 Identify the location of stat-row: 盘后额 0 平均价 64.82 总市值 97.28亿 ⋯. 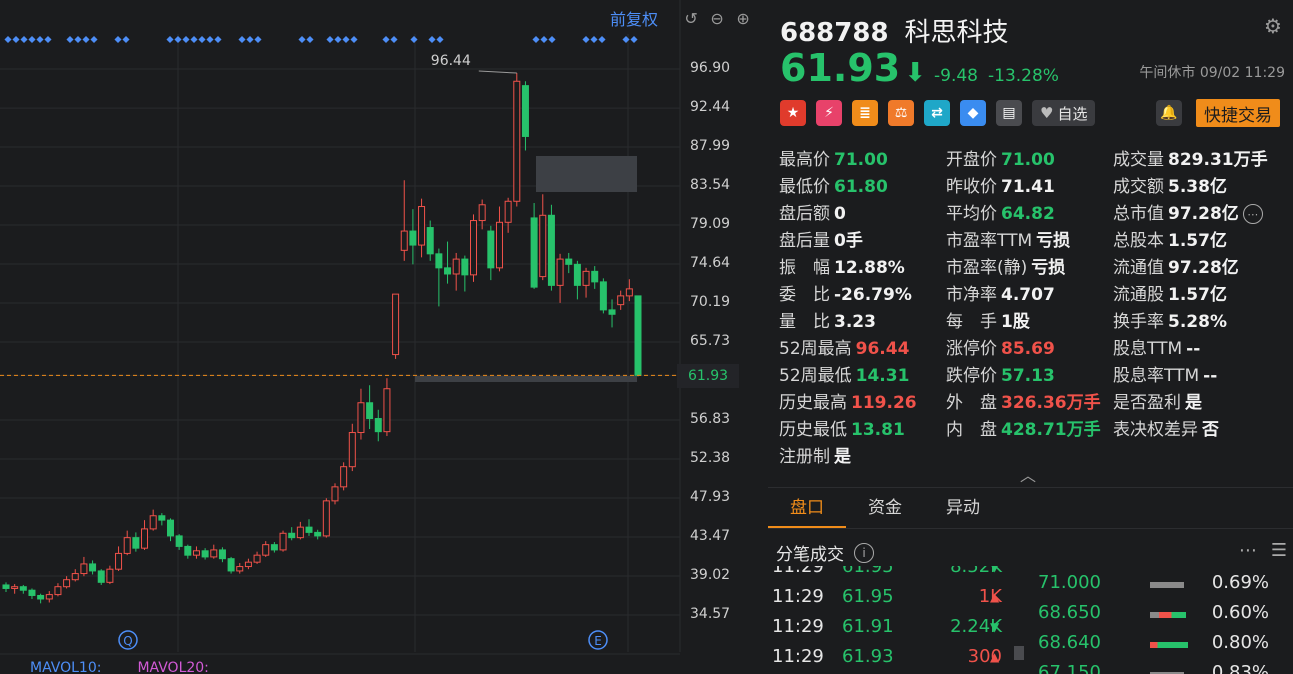
(1034, 212).